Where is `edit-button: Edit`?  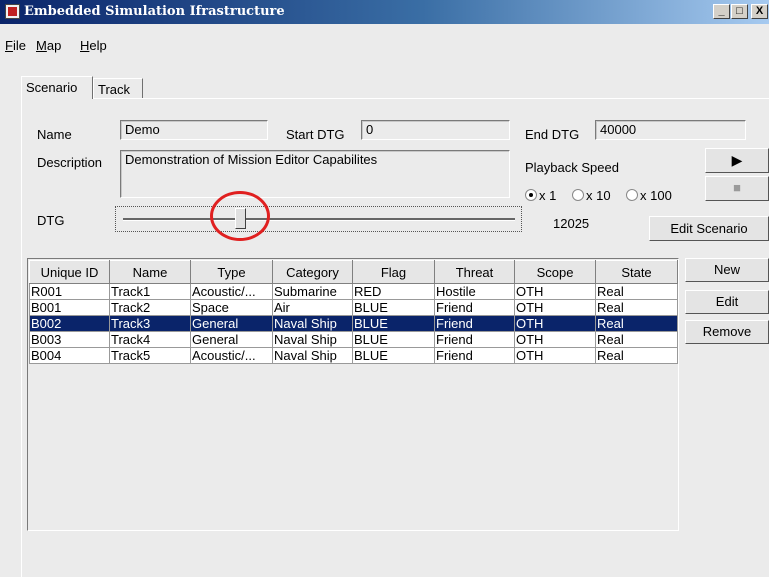
edit-button: Edit is located at coordinates (727, 302).